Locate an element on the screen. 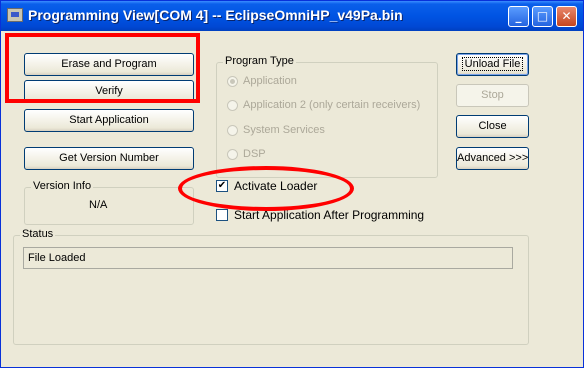 Image resolution: width=584 pixels, height=368 pixels. stop-button: Stop is located at coordinates (492, 95).